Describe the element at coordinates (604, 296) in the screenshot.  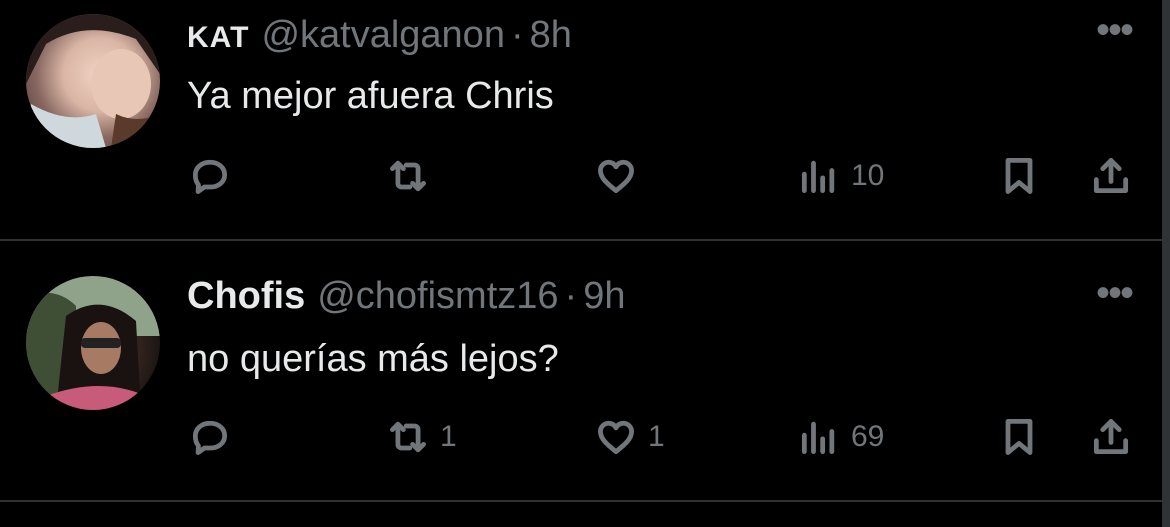
I see `timestamp: 9h` at that location.